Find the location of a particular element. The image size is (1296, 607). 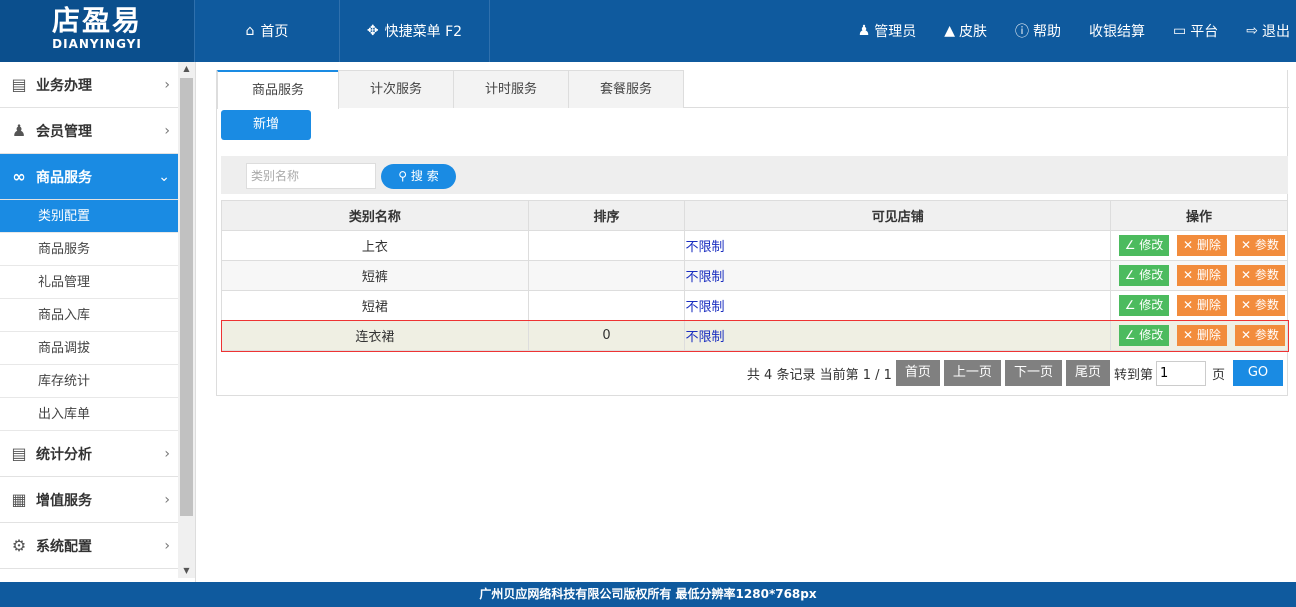

sidebar-sub-category-config: 类别配置 is located at coordinates (89, 216).